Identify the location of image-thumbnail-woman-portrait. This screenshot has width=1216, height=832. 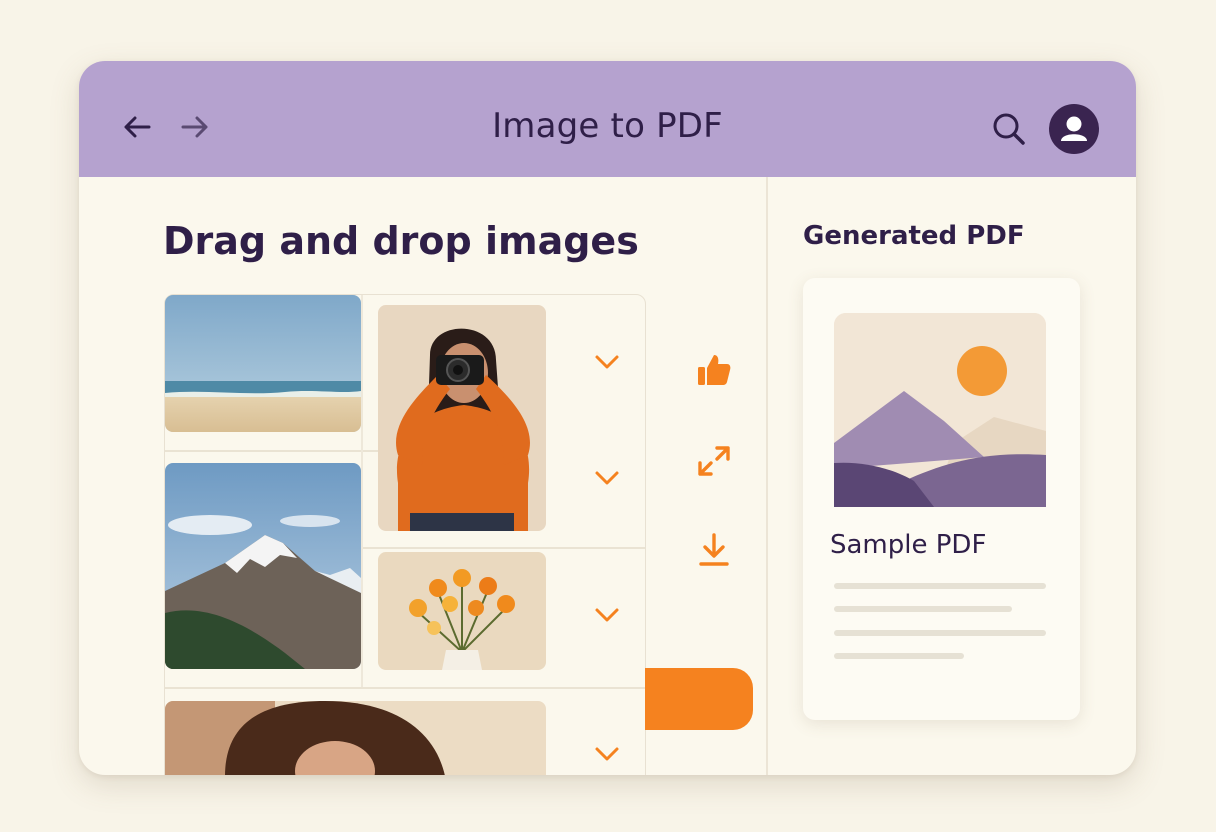
(355, 738).